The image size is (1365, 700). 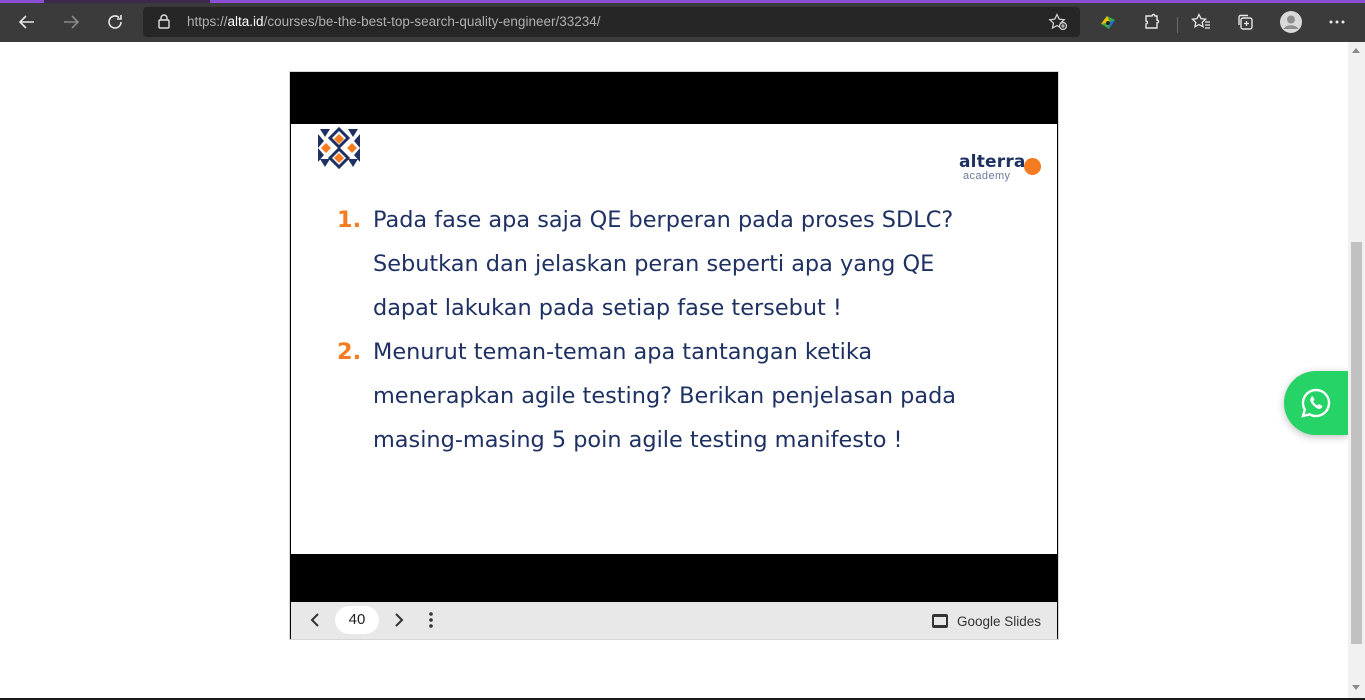 What do you see at coordinates (992, 162) in the screenshot?
I see `brand-name: alterra` at bounding box center [992, 162].